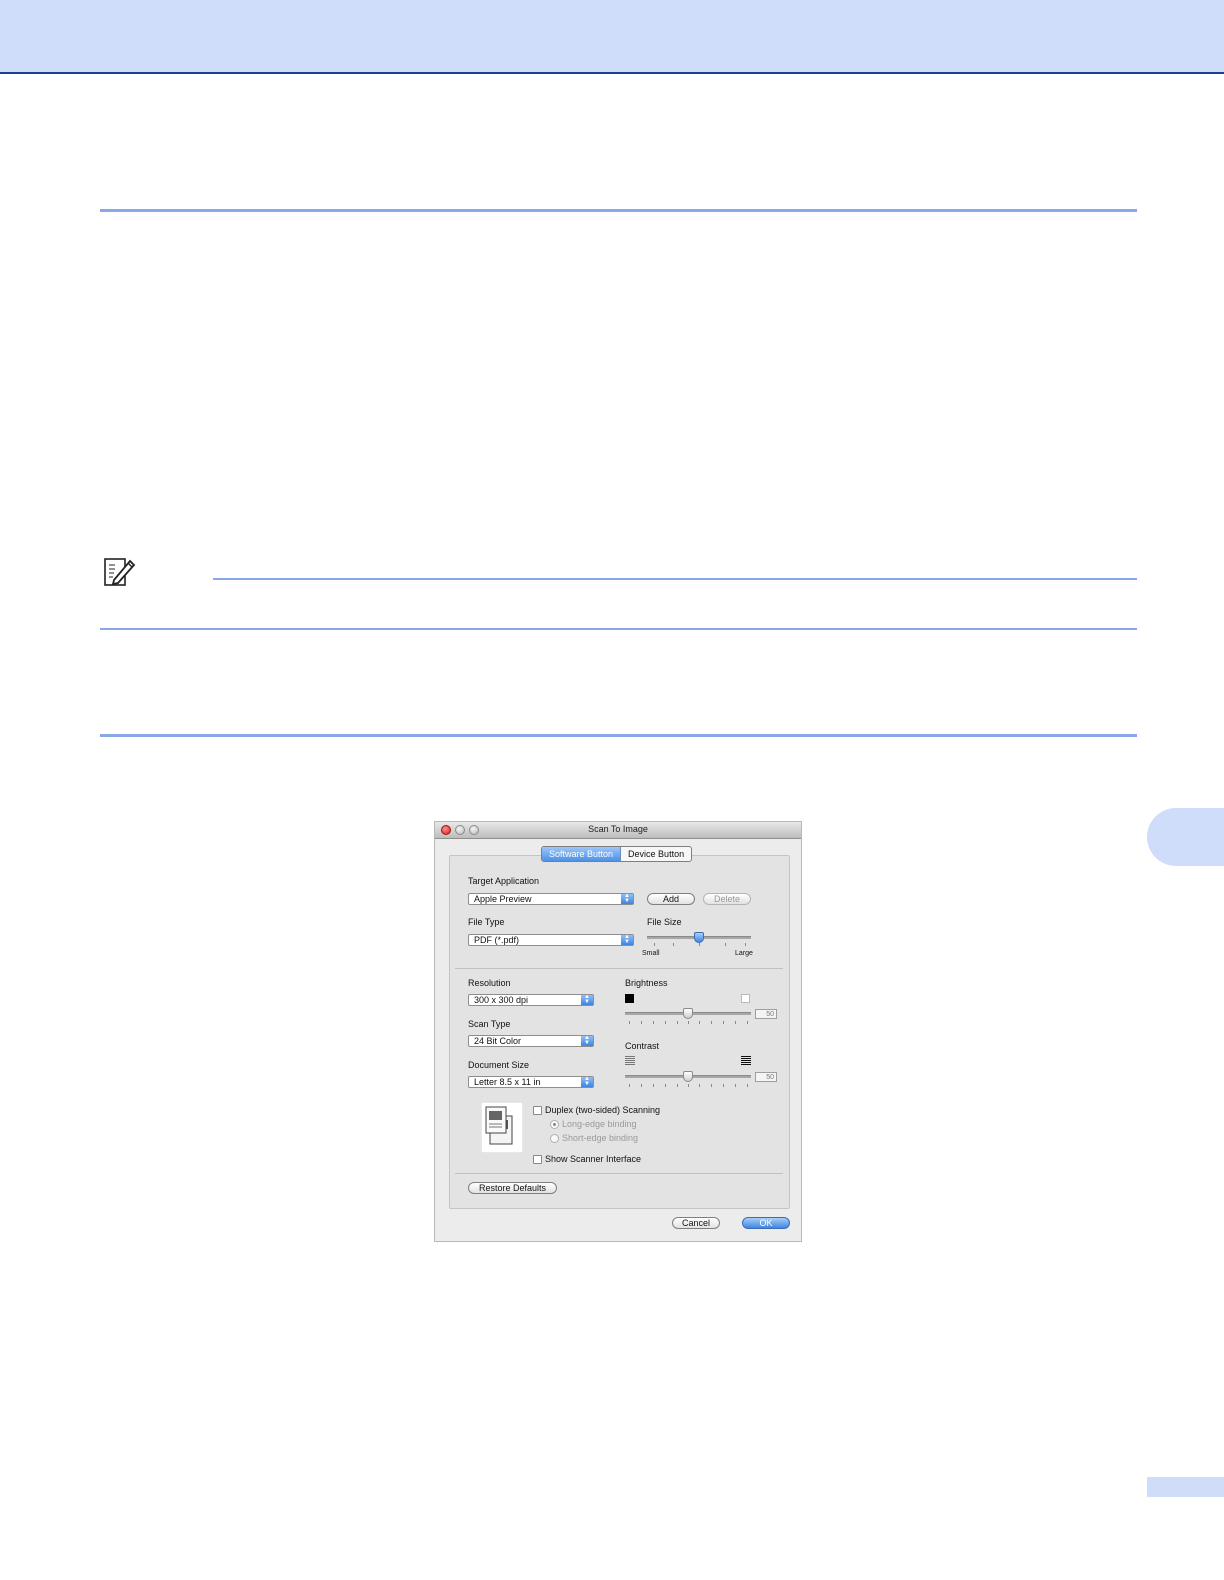 The width and height of the screenshot is (1224, 1580). What do you see at coordinates (504, 881) in the screenshot?
I see `target-application-label: Target Application` at bounding box center [504, 881].